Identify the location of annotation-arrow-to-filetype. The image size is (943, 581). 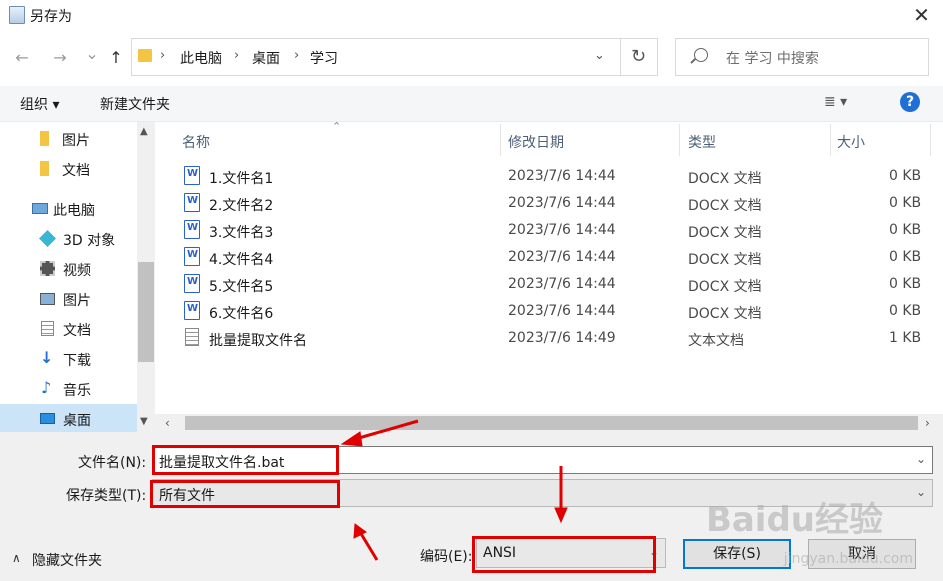
(368, 546).